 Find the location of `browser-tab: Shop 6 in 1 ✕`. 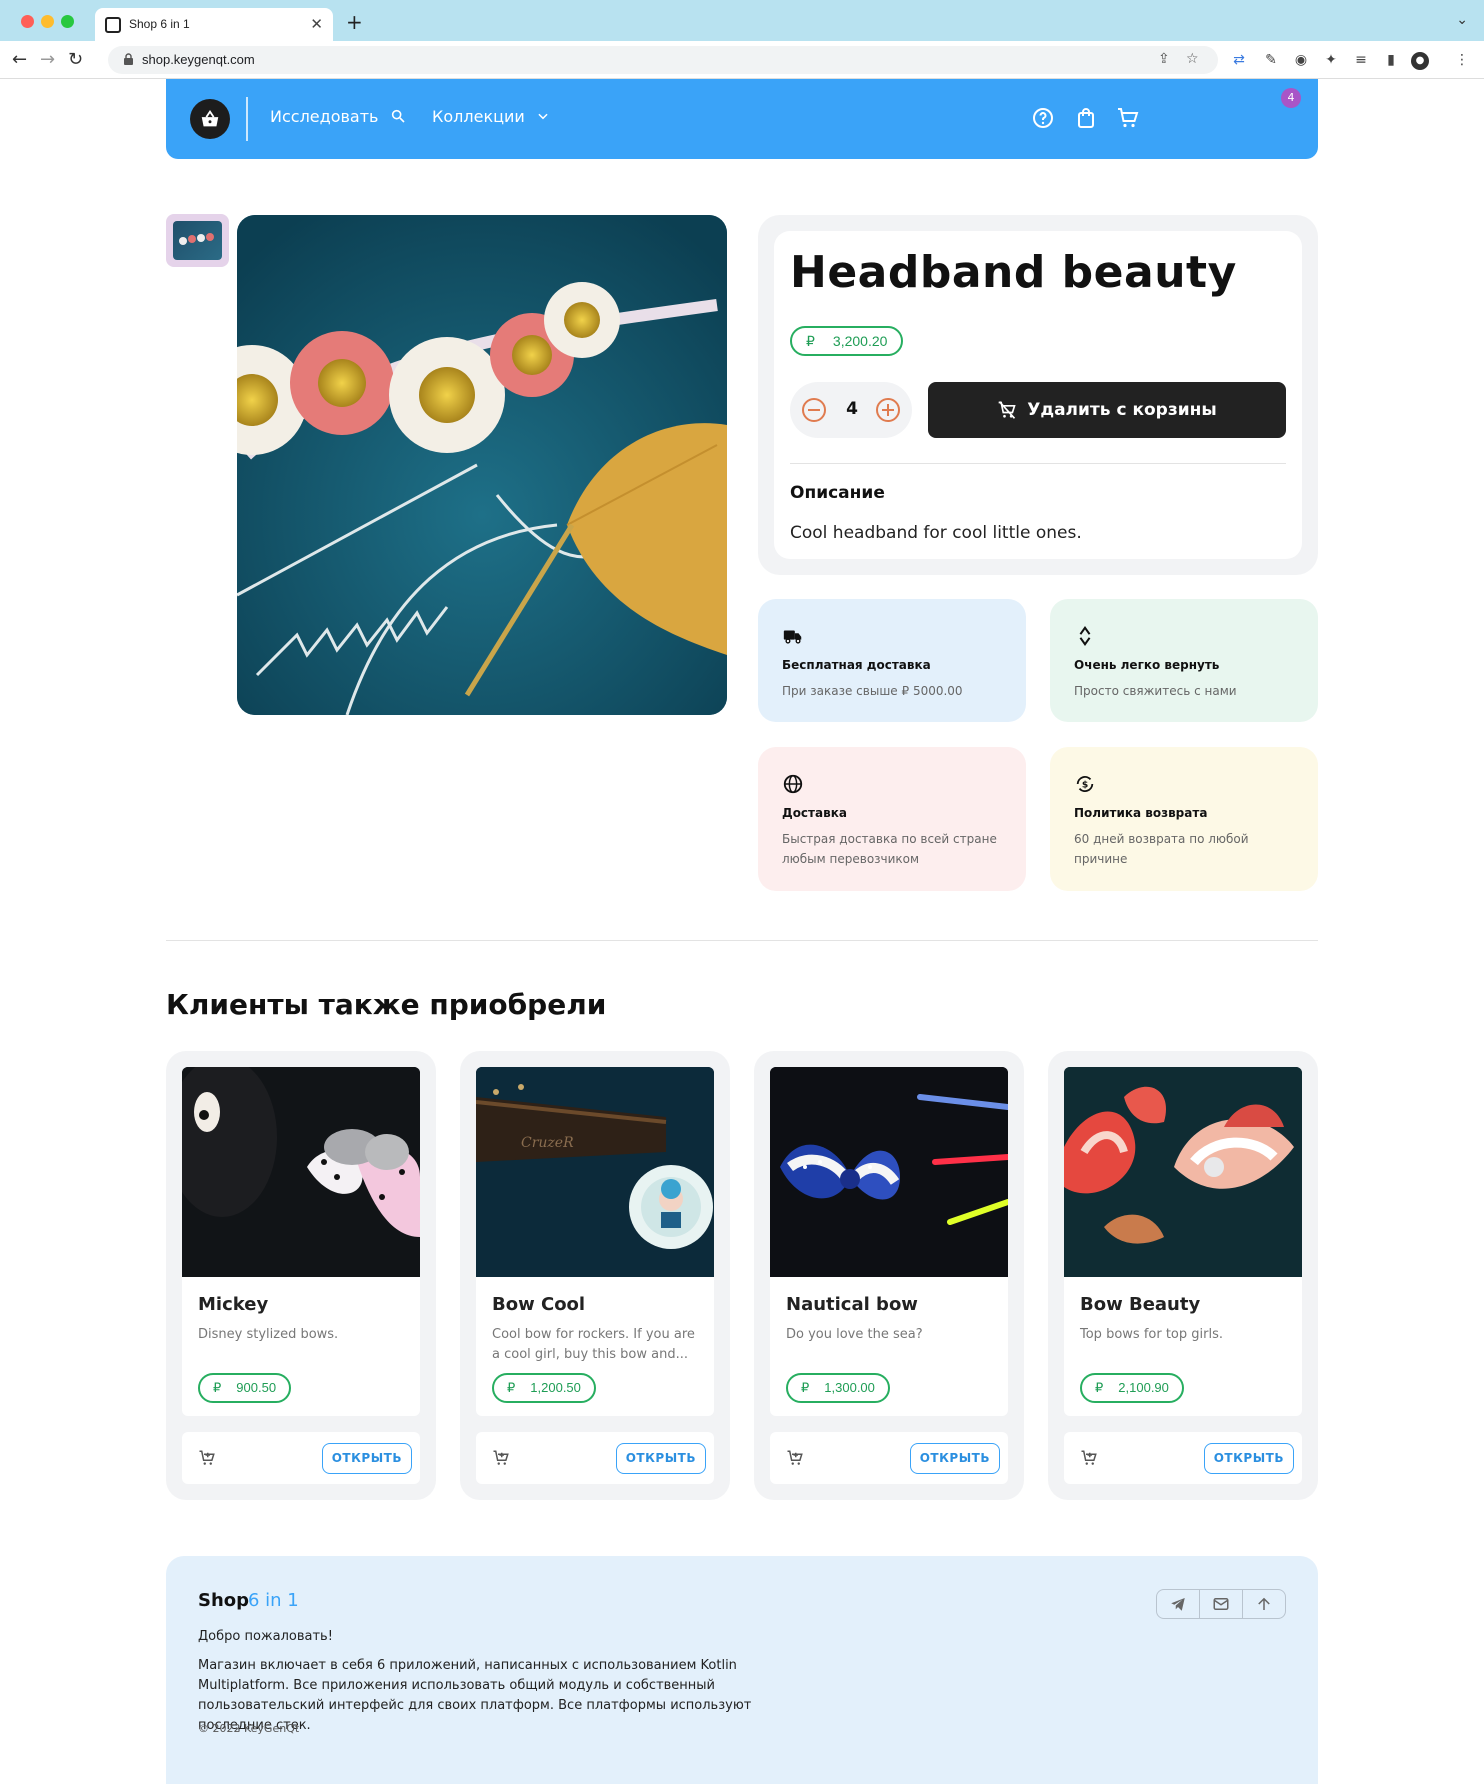

browser-tab: Shop 6 in 1 ✕ is located at coordinates (214, 24).